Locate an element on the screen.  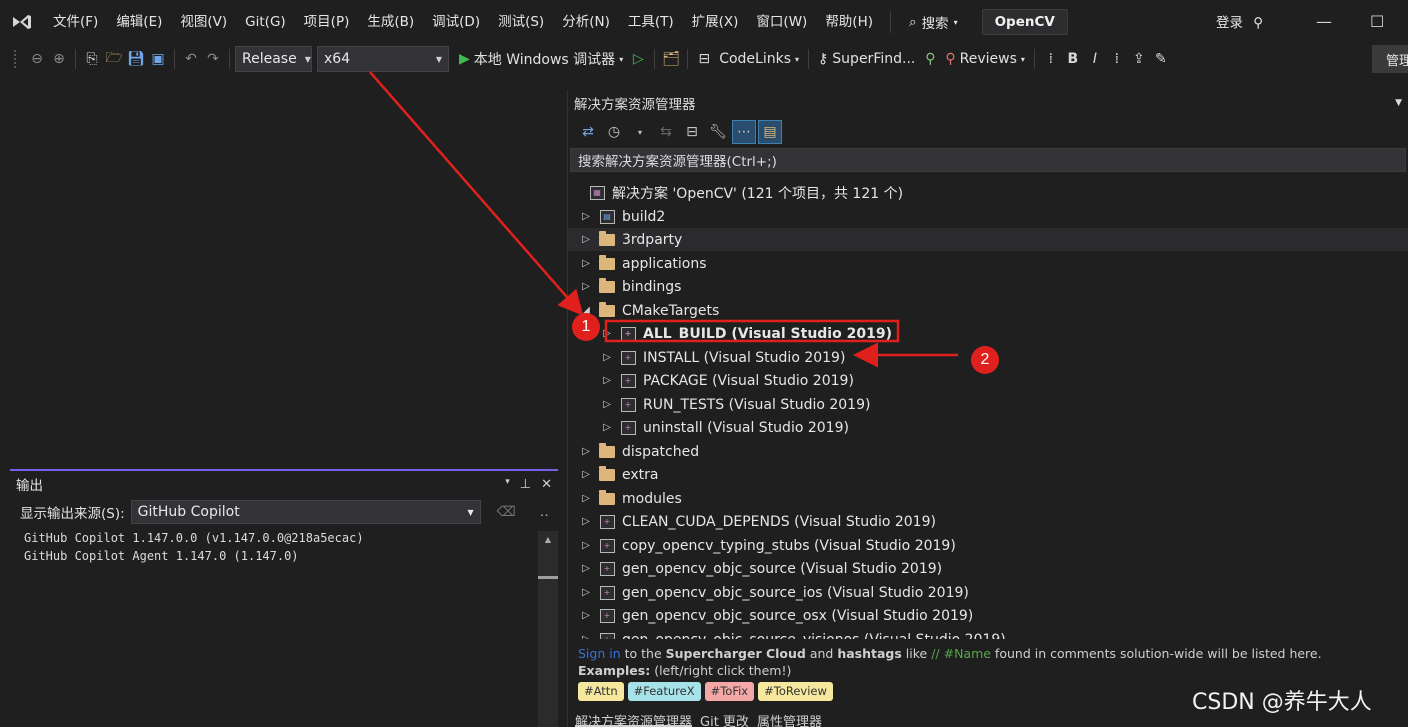
platform-dropdown: x64 ▼ is located at coordinates (383, 59).